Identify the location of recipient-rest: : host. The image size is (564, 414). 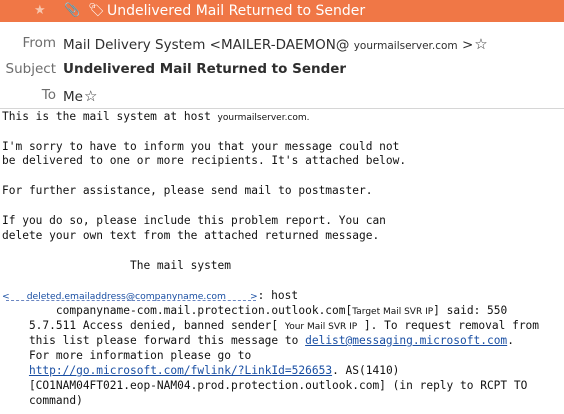
(278, 295).